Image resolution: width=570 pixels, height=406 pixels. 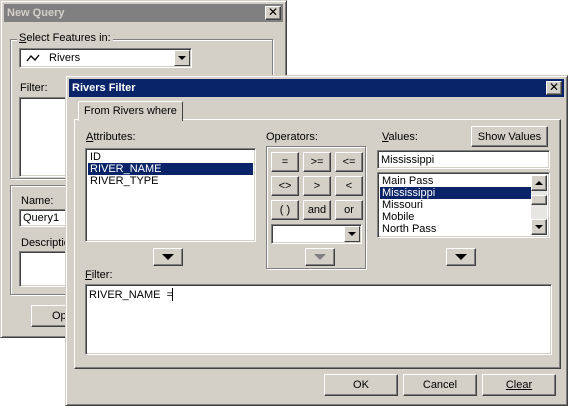 I want to click on chevron-up-icon, so click(x=539, y=183).